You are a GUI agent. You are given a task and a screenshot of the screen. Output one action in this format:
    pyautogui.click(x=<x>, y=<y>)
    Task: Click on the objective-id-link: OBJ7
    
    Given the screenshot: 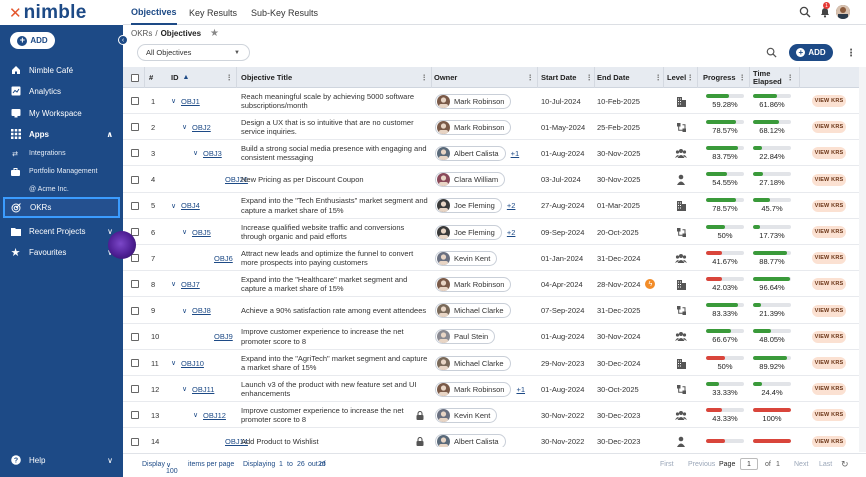 What is the action you would take?
    pyautogui.click(x=190, y=284)
    